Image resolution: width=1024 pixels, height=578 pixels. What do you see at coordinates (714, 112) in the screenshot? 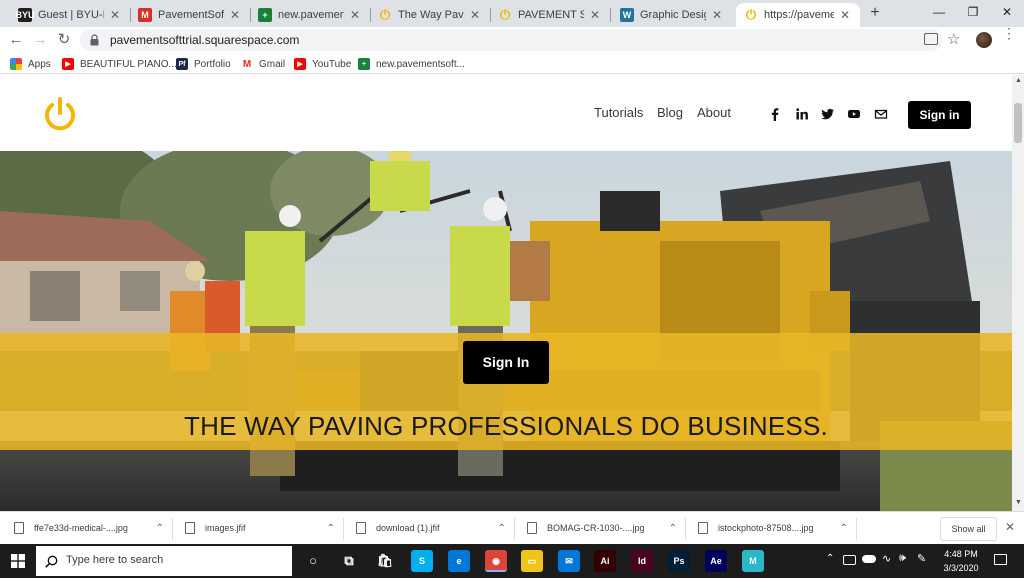
I see `nav-about: About` at bounding box center [714, 112].